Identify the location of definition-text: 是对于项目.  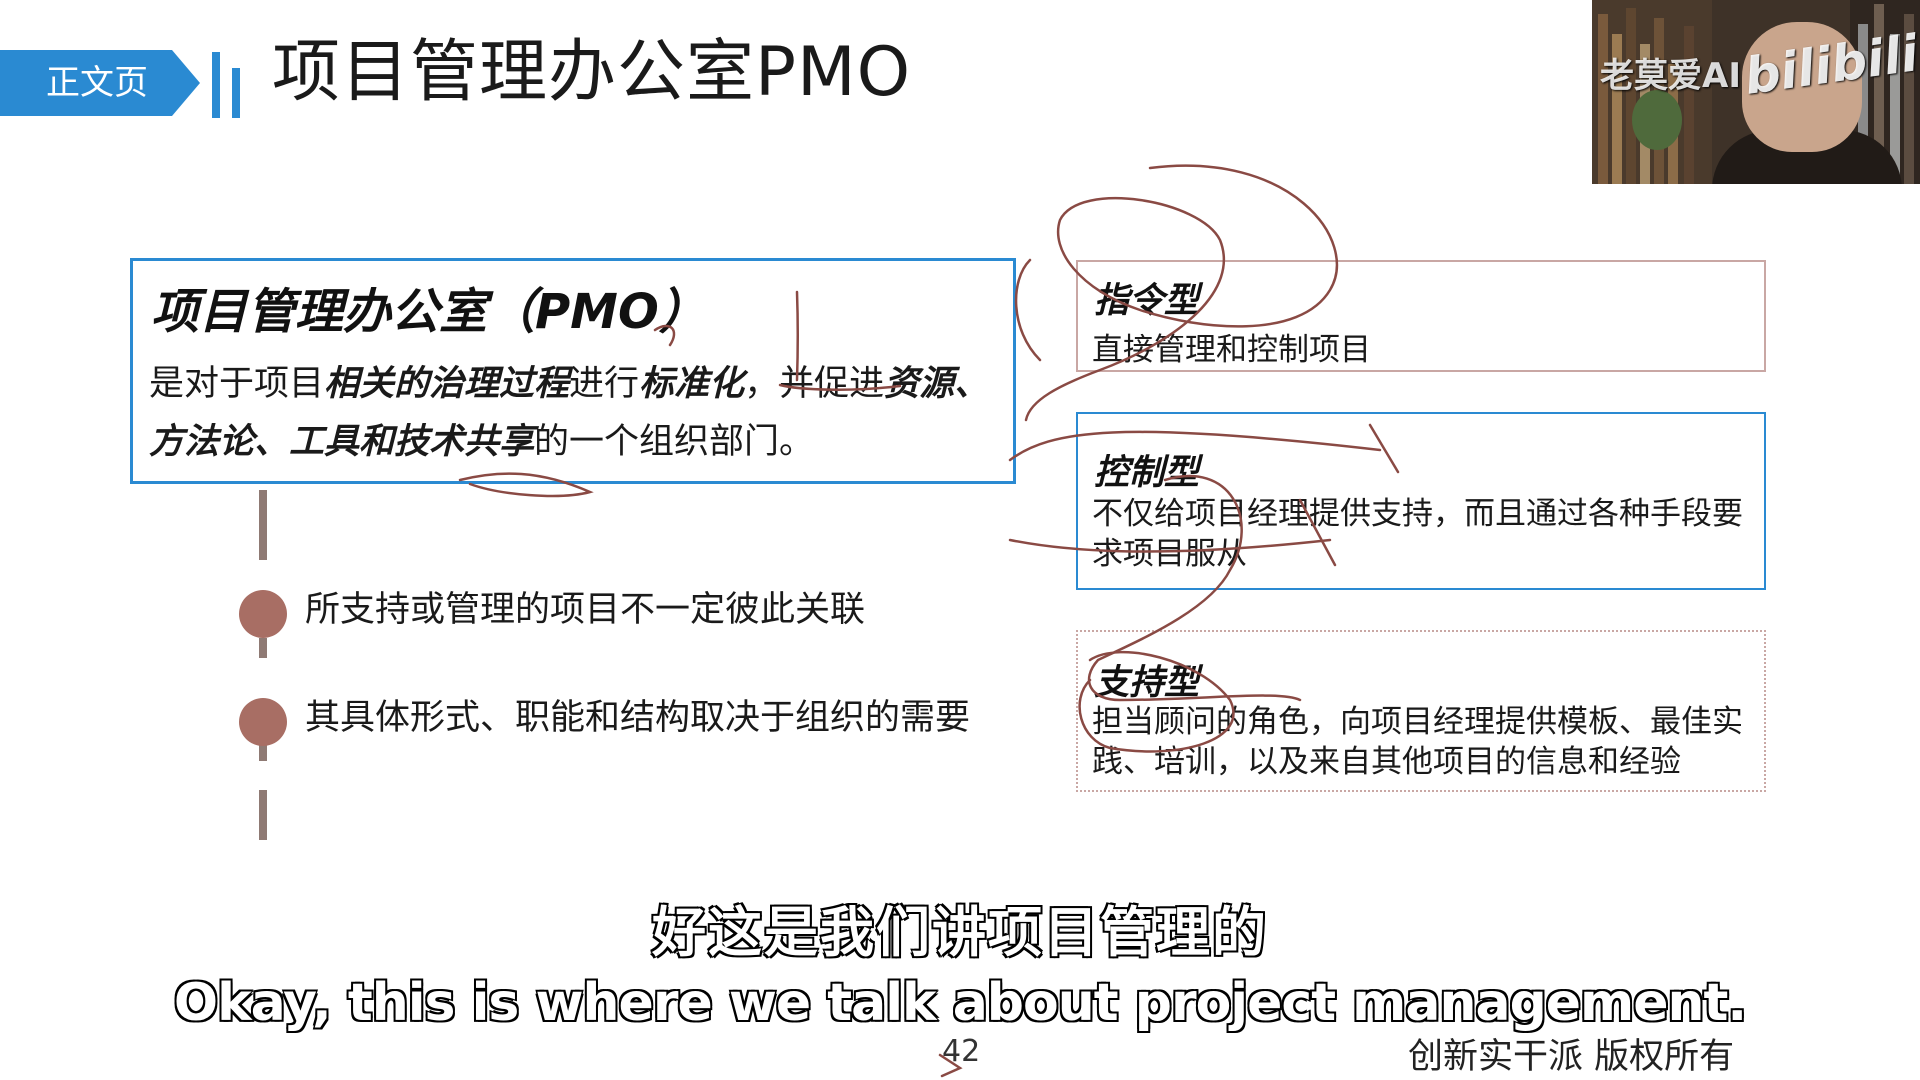
(237, 384).